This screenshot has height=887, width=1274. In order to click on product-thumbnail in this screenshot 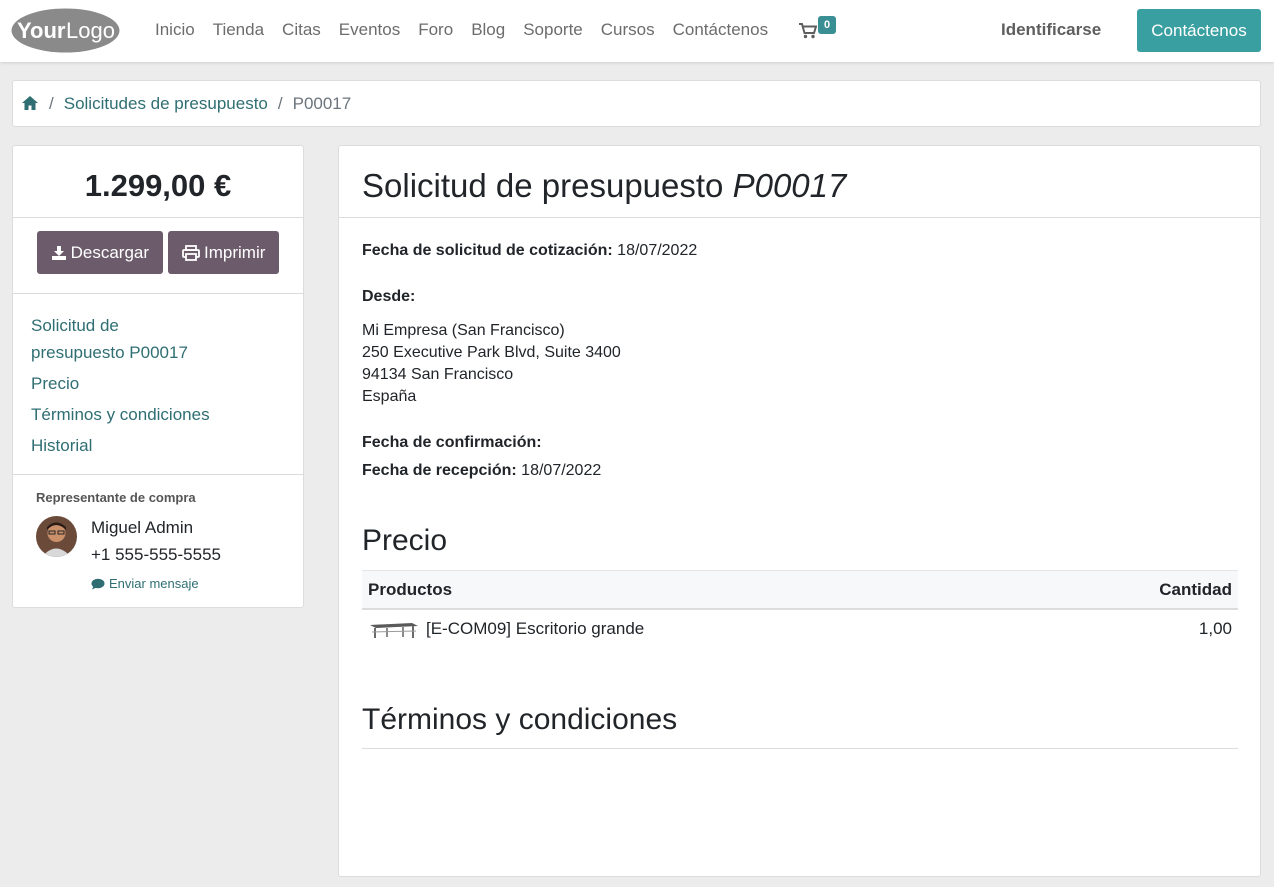, I will do `click(394, 630)`.